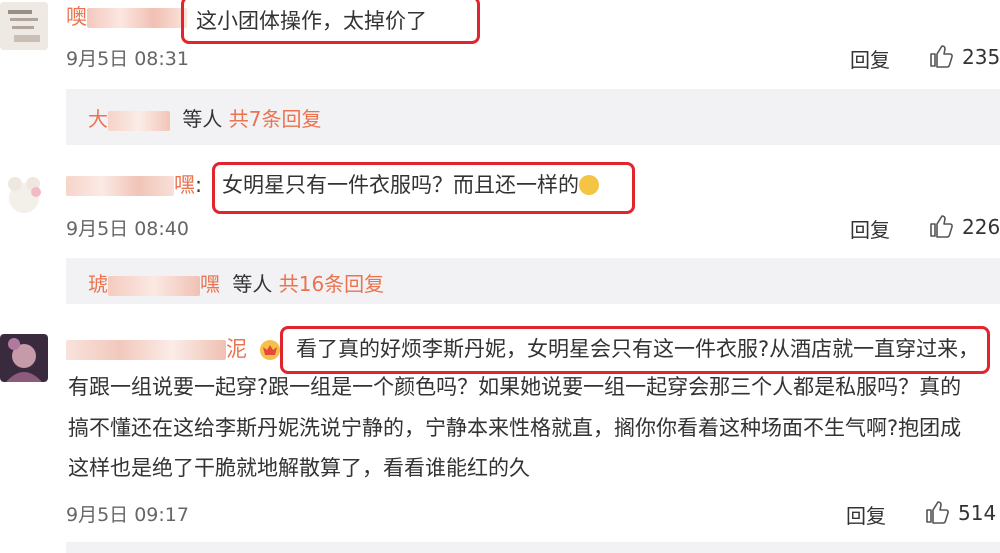  What do you see at coordinates (977, 513) in the screenshot?
I see `like-count: 514` at bounding box center [977, 513].